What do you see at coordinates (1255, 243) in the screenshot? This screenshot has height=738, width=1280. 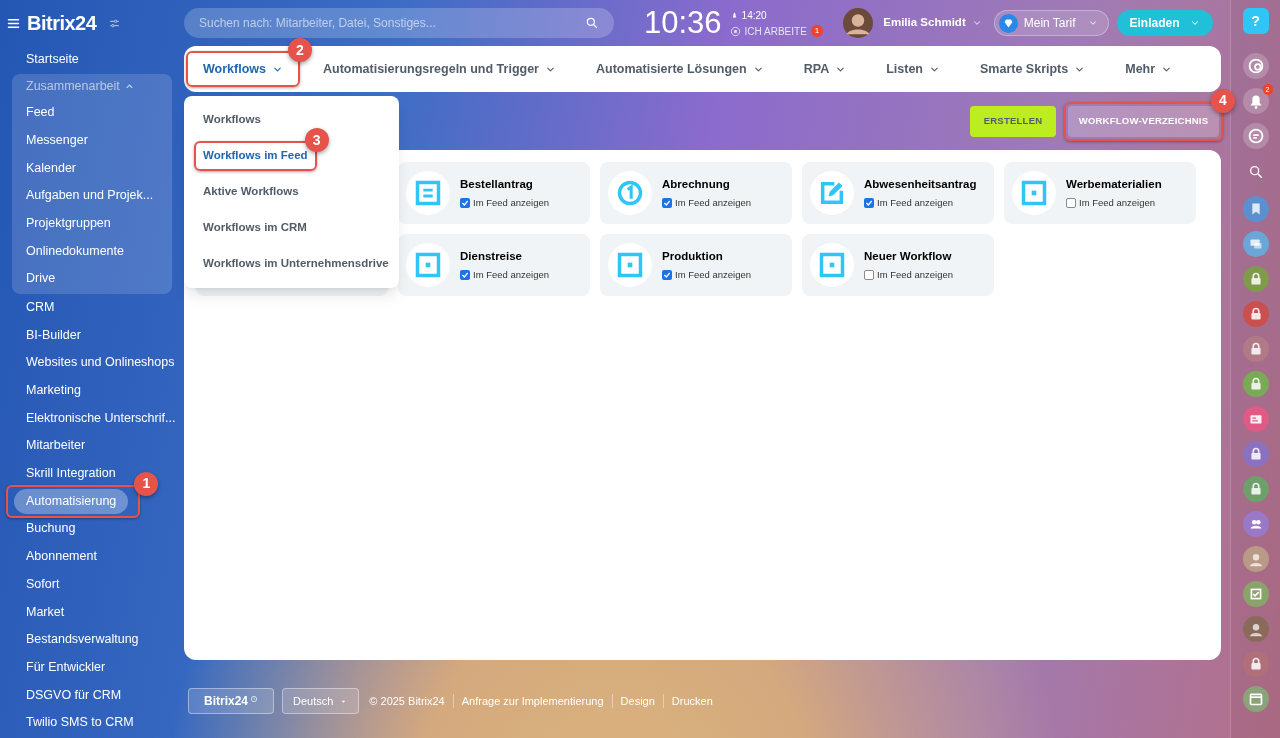 I see `chat-bubbles-icon` at bounding box center [1255, 243].